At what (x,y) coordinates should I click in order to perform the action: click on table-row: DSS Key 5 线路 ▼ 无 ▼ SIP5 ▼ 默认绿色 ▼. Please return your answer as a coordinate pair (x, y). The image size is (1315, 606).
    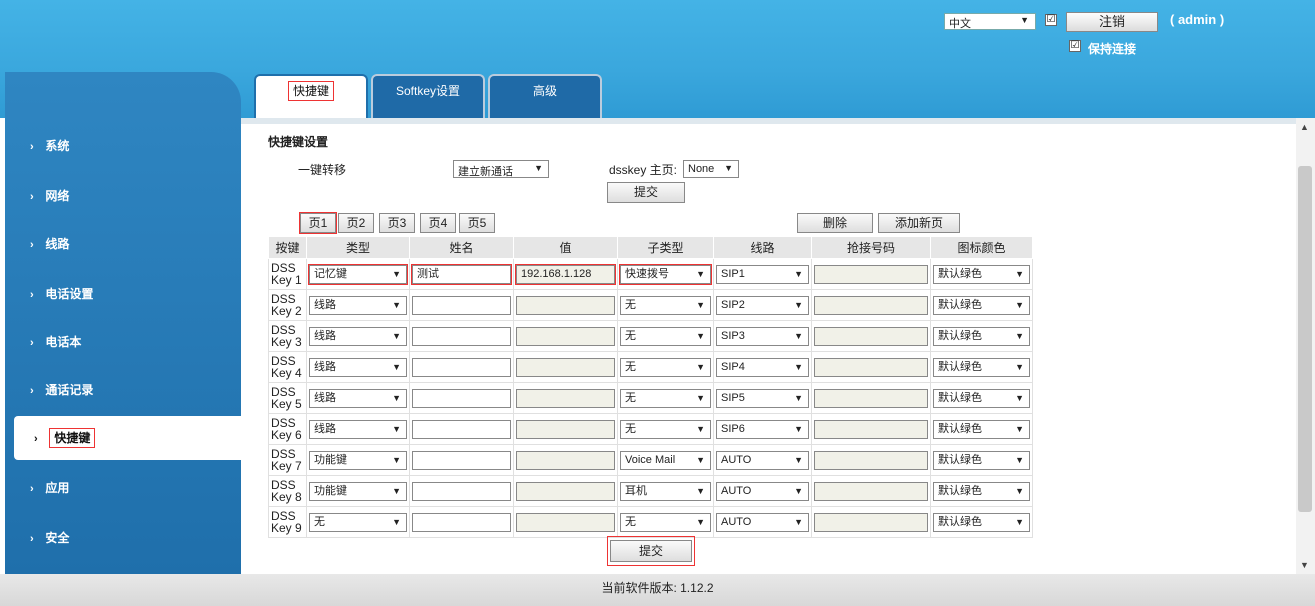
    Looking at the image, I should click on (650, 398).